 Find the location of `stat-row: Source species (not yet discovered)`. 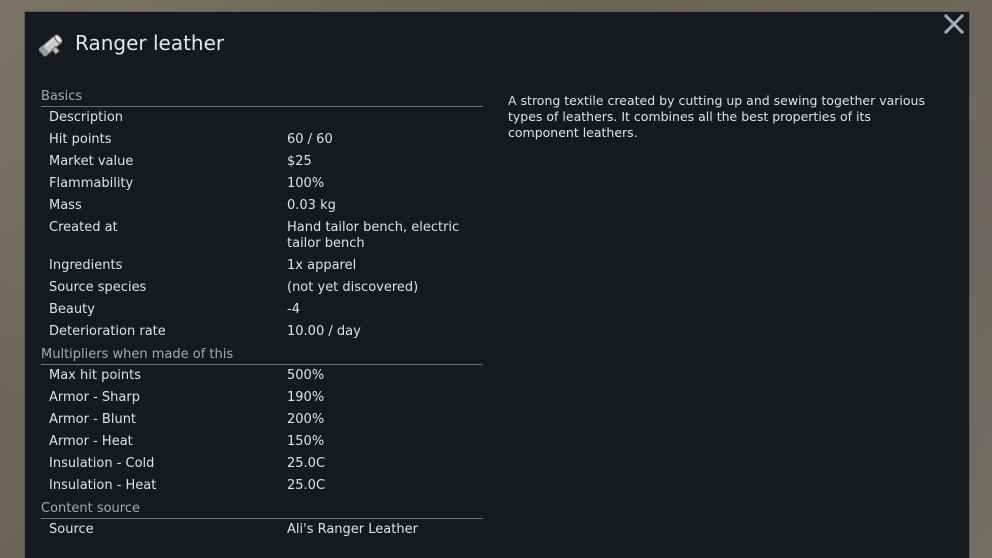

stat-row: Source species (not yet discovered) is located at coordinates (262, 288).